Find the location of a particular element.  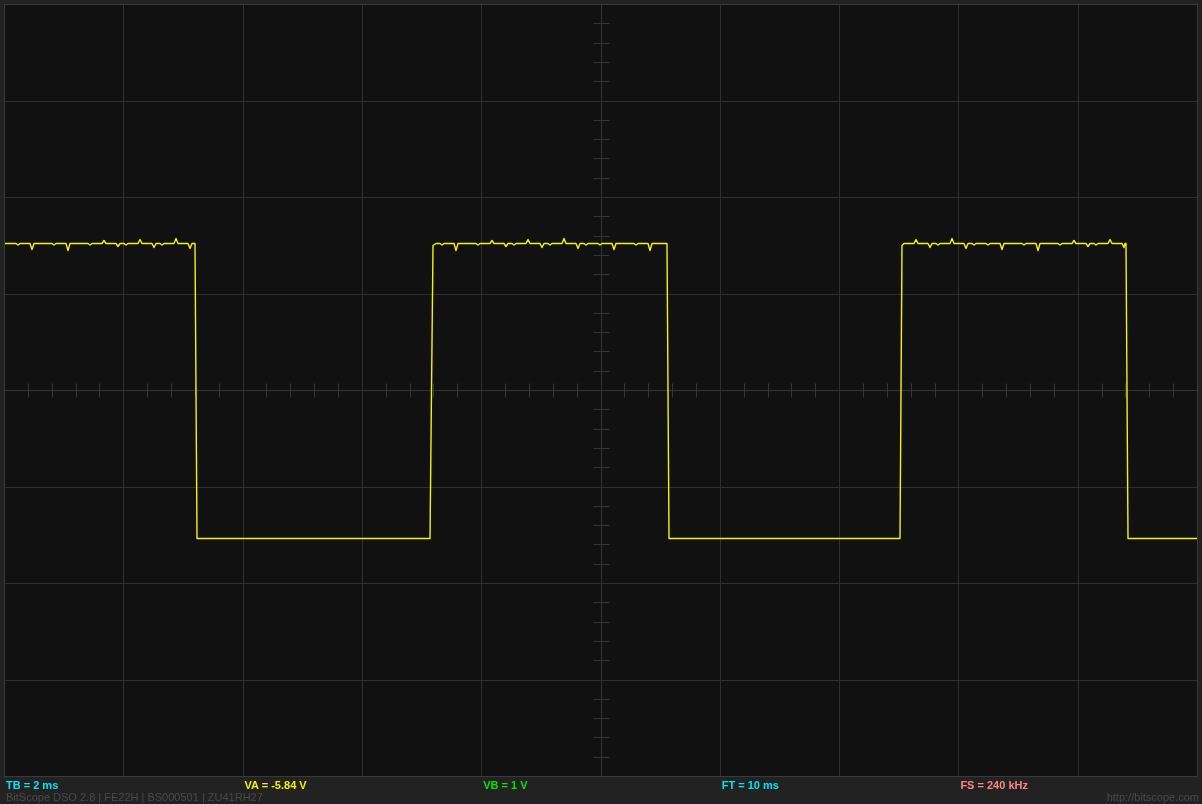

scope-readout: TB = 2 ms is located at coordinates (32, 785).